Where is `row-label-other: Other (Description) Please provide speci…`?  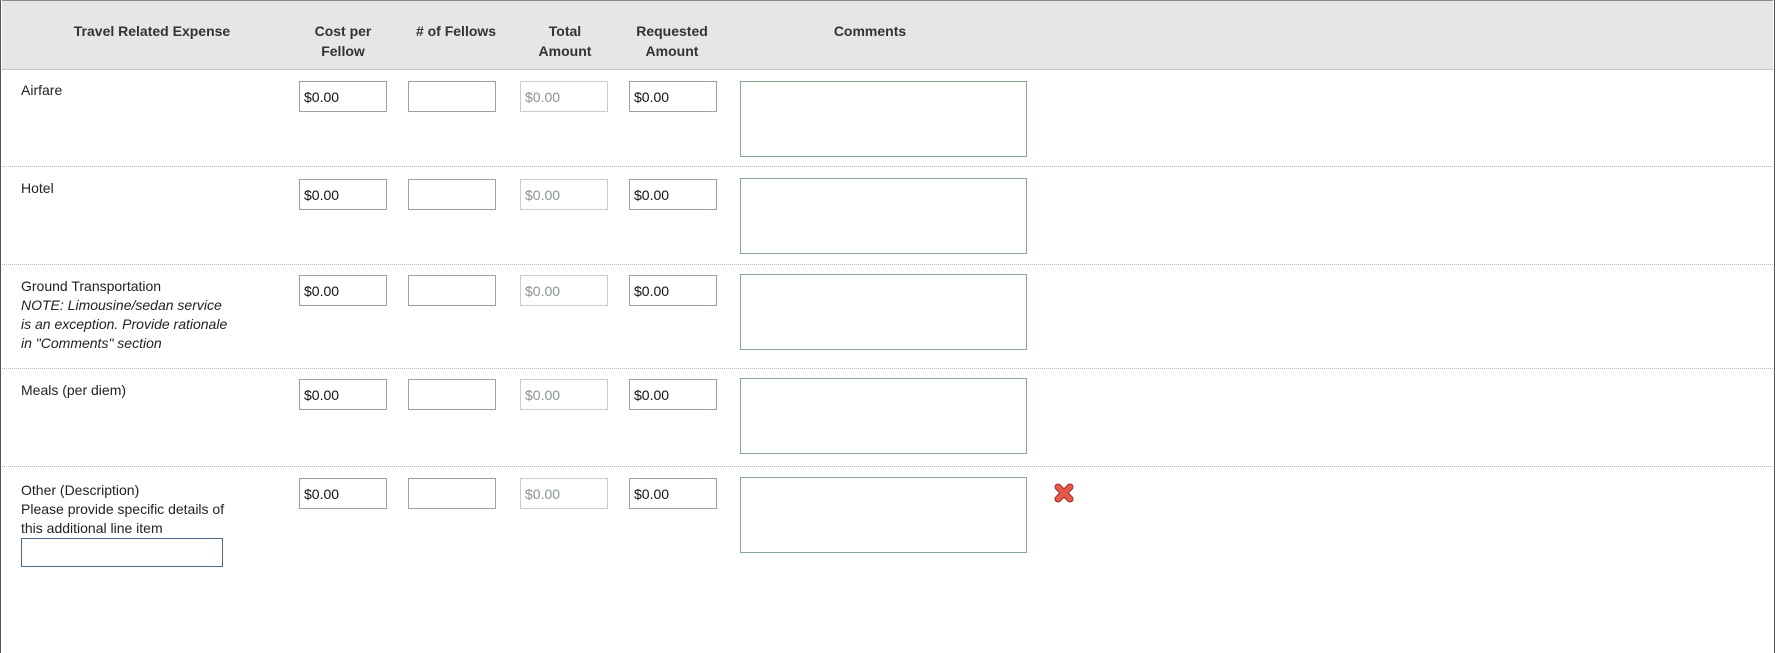
row-label-other: Other (Description) Please provide speci… is located at coordinates (122, 509).